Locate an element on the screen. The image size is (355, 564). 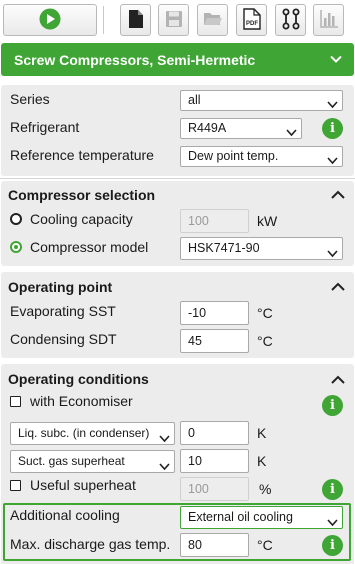
play-icon is located at coordinates (50, 20).